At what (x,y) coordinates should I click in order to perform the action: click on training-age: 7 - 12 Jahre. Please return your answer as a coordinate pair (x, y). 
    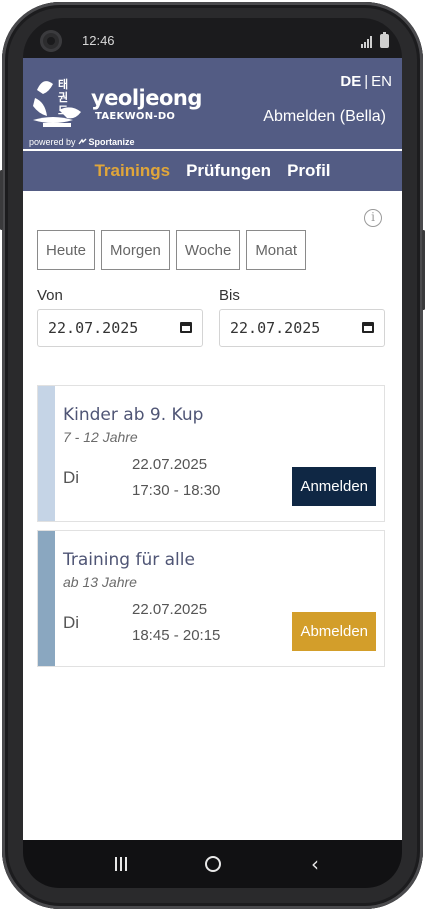
    Looking at the image, I should click on (100, 437).